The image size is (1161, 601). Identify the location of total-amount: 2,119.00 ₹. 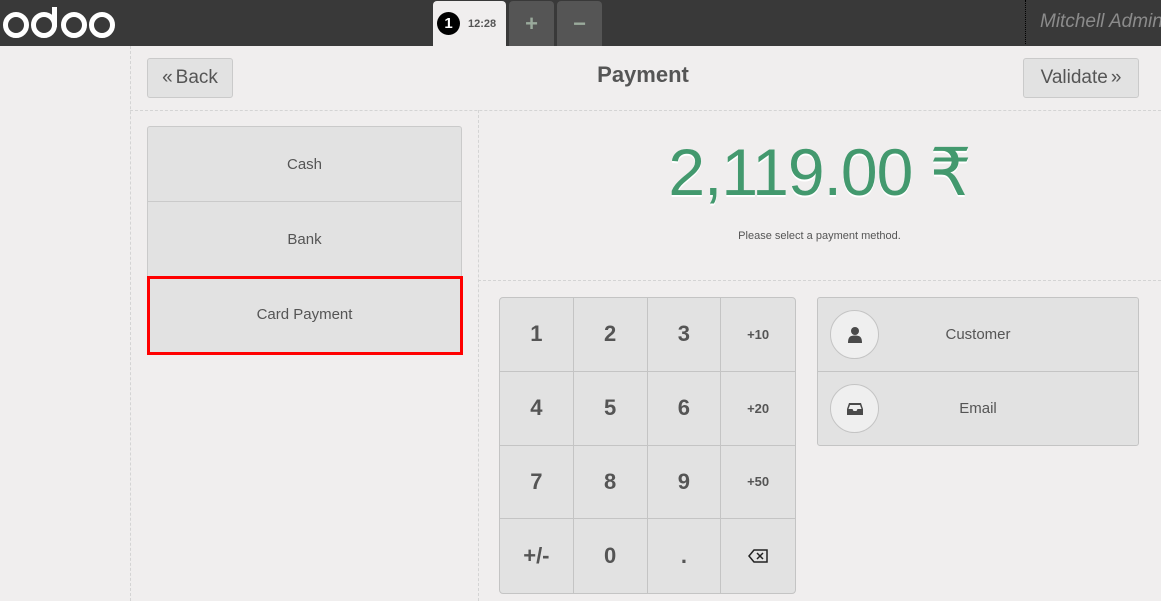
(819, 172).